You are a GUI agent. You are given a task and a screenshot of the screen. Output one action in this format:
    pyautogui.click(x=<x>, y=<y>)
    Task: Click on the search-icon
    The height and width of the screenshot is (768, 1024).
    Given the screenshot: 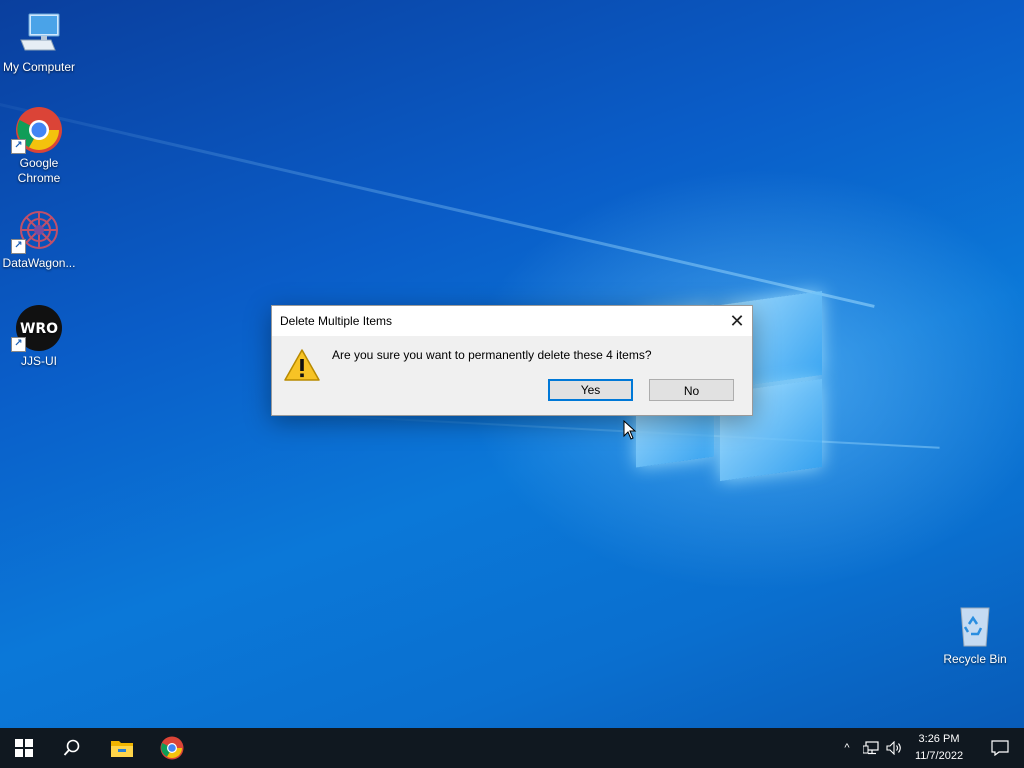 What is the action you would take?
    pyautogui.click(x=71, y=747)
    